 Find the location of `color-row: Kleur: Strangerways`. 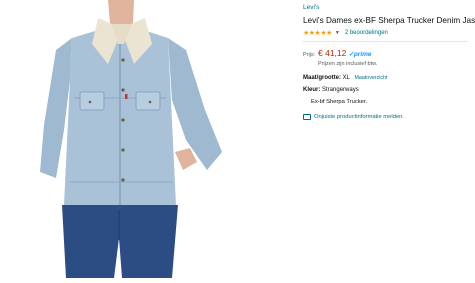

color-row: Kleur: Strangerways is located at coordinates (389, 90).